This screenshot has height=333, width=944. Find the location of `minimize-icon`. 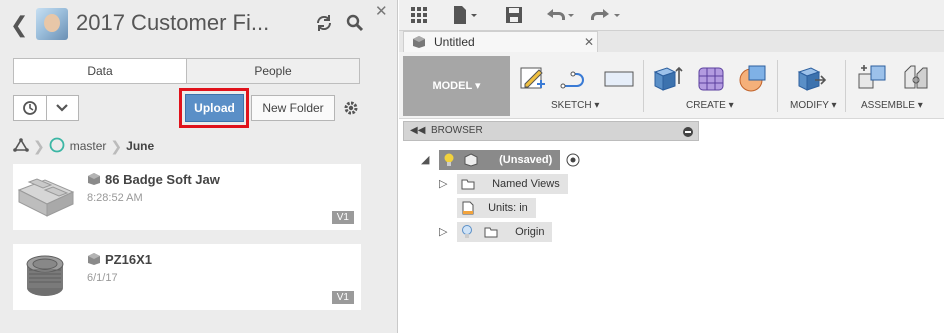

minimize-icon is located at coordinates (688, 135).